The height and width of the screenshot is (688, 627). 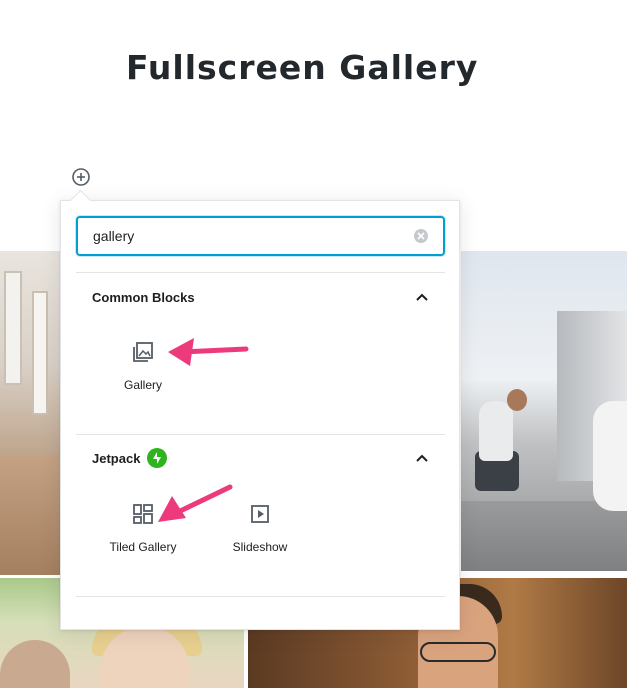 What do you see at coordinates (260, 547) in the screenshot?
I see `block-label: Slideshow` at bounding box center [260, 547].